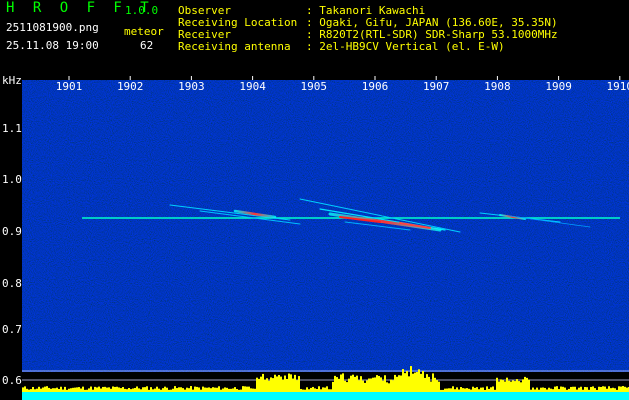  I want to click on time-tick-label: 1909, so click(558, 86).